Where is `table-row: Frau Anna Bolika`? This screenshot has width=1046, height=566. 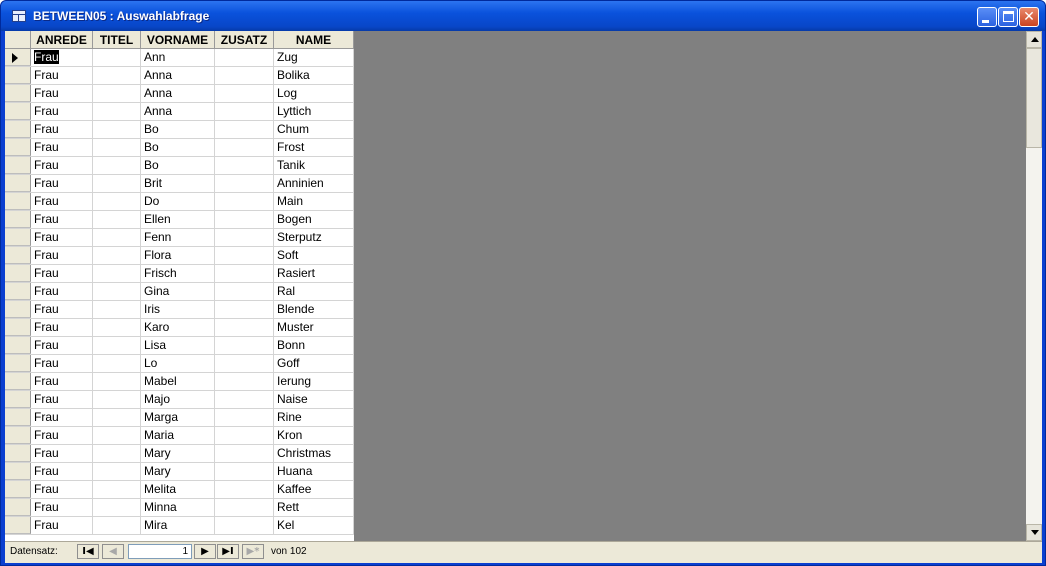 table-row: Frau Anna Bolika is located at coordinates (179, 76).